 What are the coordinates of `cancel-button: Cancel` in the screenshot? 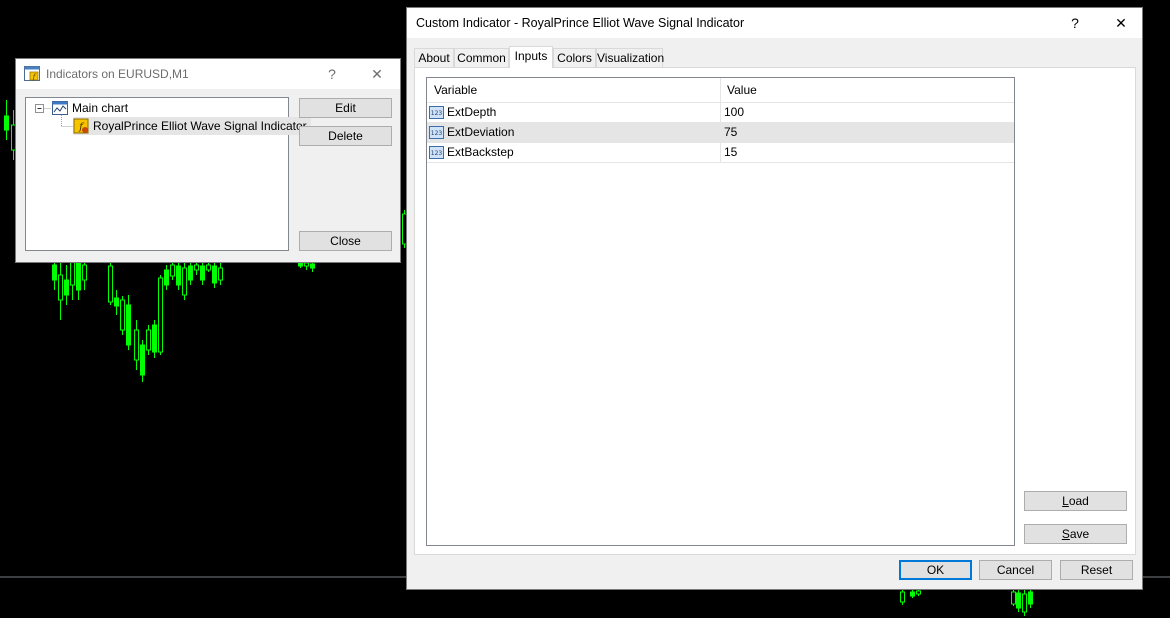 It's located at (1015, 570).